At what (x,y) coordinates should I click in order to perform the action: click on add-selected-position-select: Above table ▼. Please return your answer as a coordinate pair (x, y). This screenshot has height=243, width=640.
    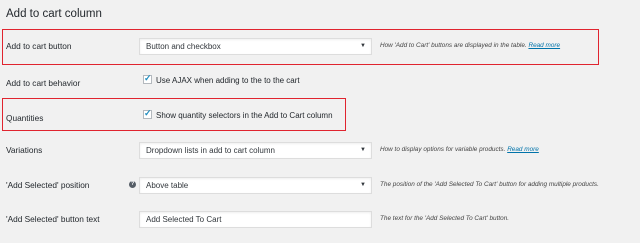
    Looking at the image, I should click on (255, 185).